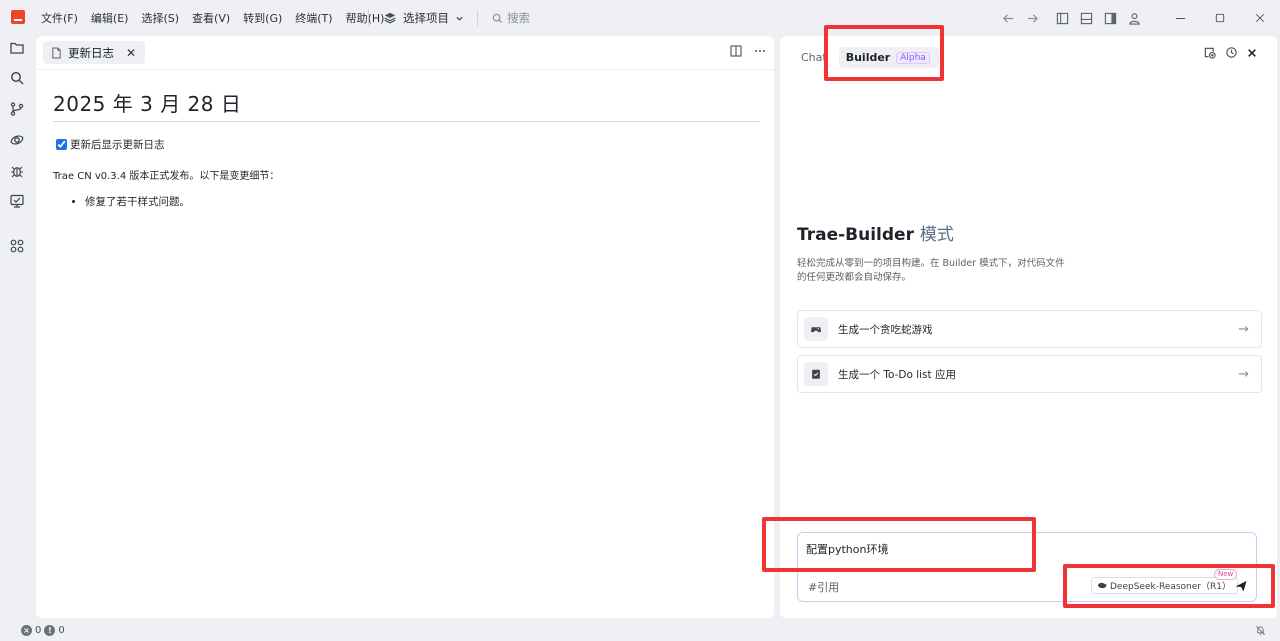 This screenshot has height=641, width=1280. What do you see at coordinates (816, 329) in the screenshot?
I see `gamepad-icon` at bounding box center [816, 329].